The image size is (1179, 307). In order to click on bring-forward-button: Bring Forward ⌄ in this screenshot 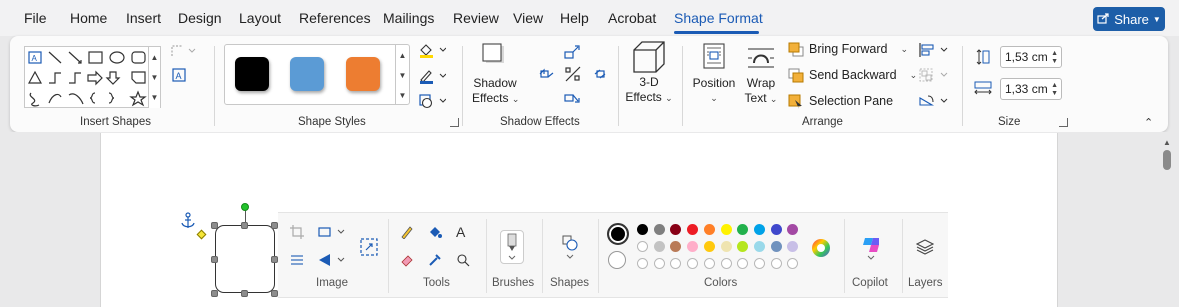, I will do `click(848, 49)`.